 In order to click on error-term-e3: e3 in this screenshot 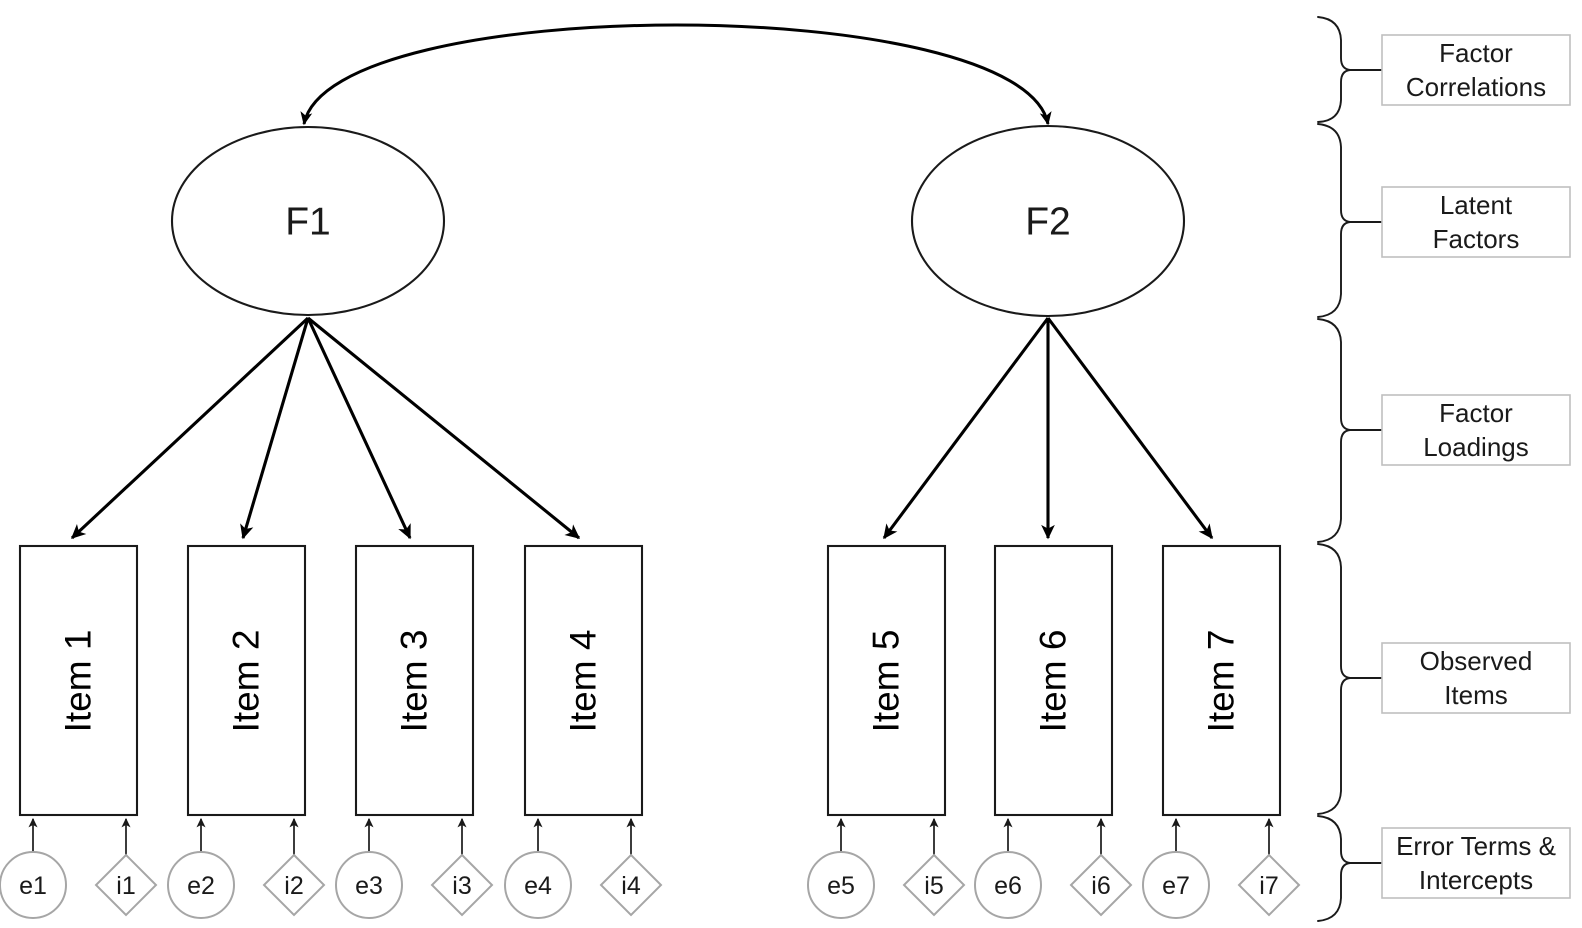, I will do `click(369, 885)`.